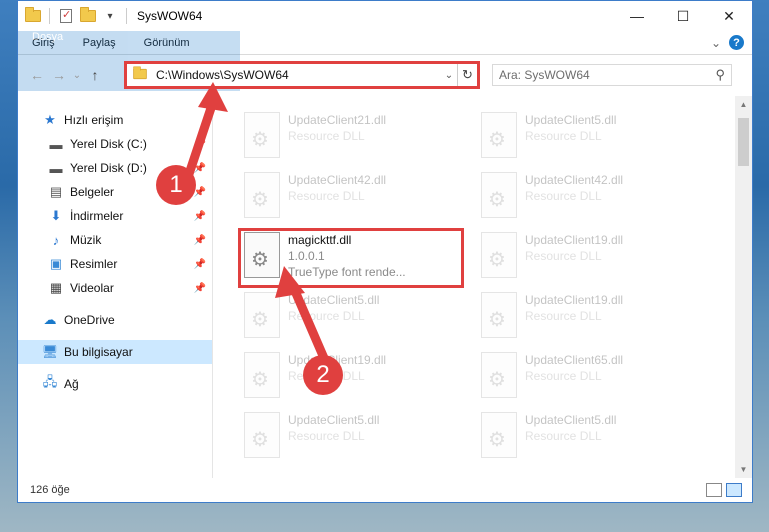  I want to click on help-icon: ?, so click(736, 42).